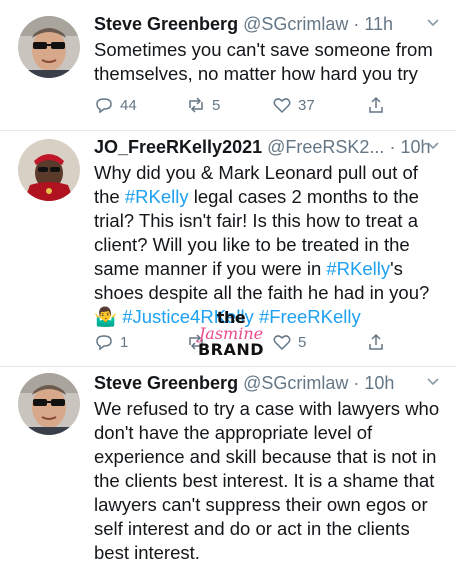 This screenshot has width=456, height=565. What do you see at coordinates (256, 172) in the screenshot?
I see `tweet-text-segment: Why did you & Mark Leonard pull out of` at bounding box center [256, 172].